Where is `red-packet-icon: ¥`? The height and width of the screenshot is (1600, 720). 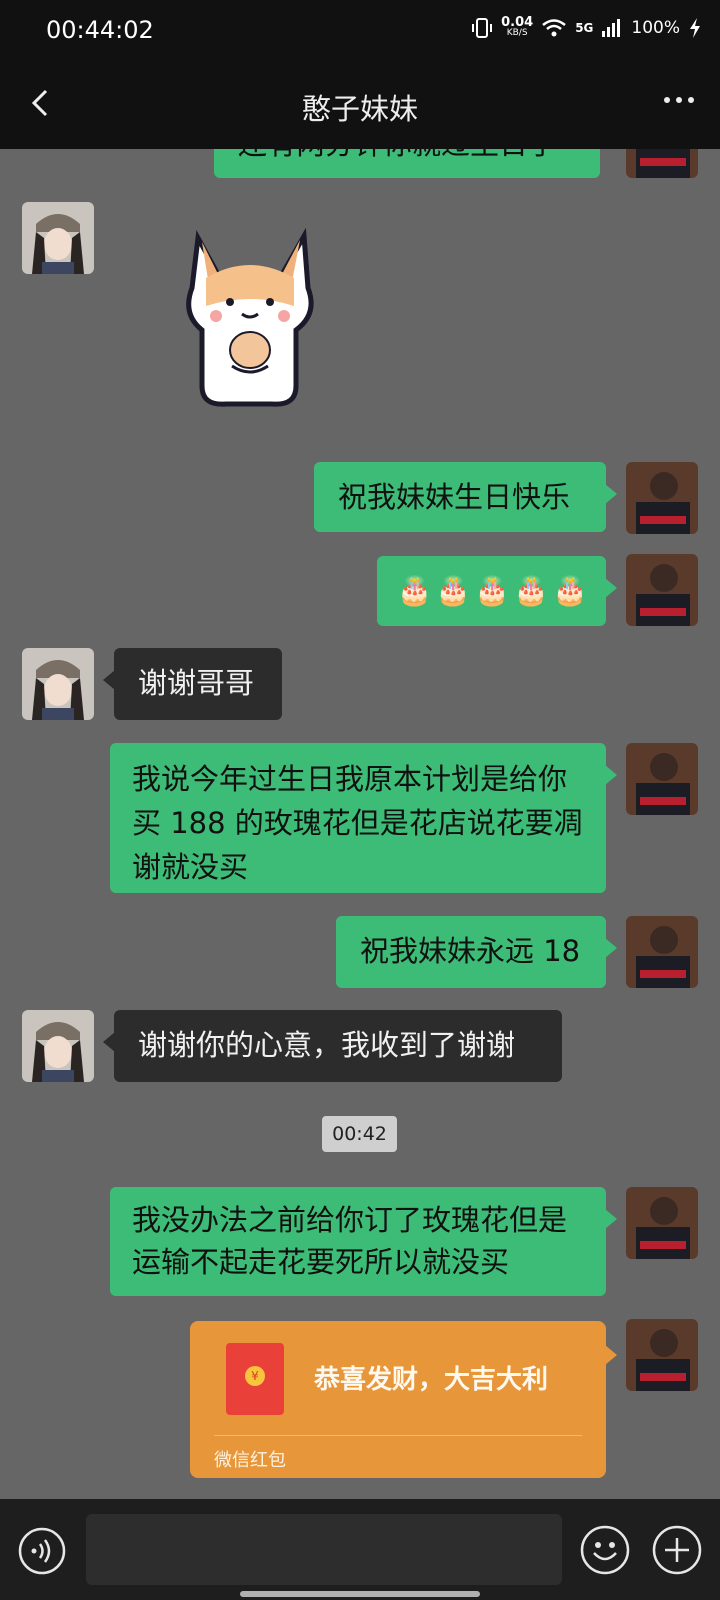
red-packet-icon: ¥ is located at coordinates (255, 1379).